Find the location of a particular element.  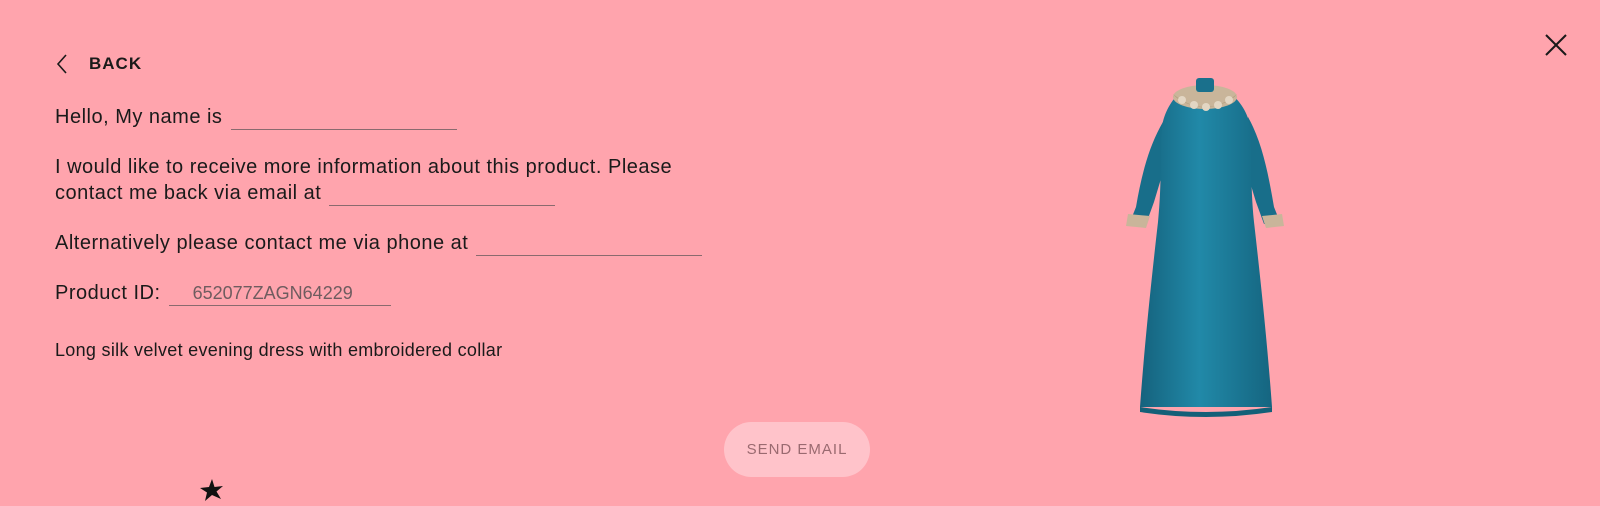

back-button: BACK is located at coordinates (98, 64).